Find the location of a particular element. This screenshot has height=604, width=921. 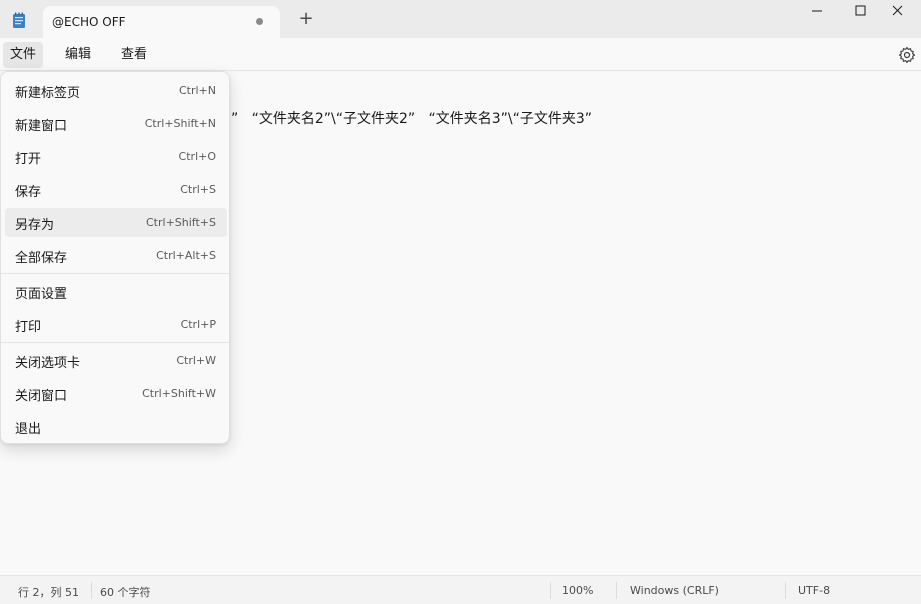

menu-item-shortcut: Ctrl+N is located at coordinates (197, 90).